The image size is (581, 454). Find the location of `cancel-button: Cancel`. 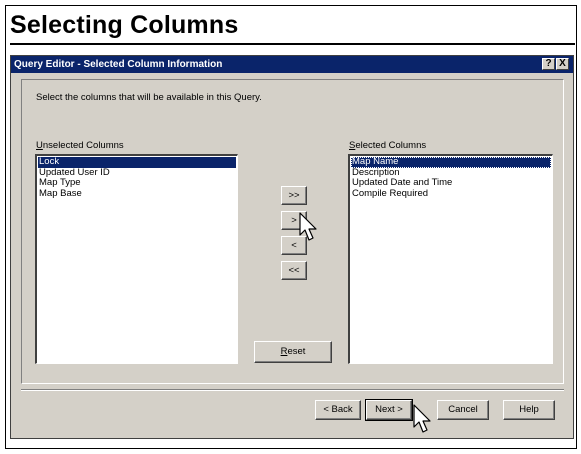

cancel-button: Cancel is located at coordinates (463, 410).